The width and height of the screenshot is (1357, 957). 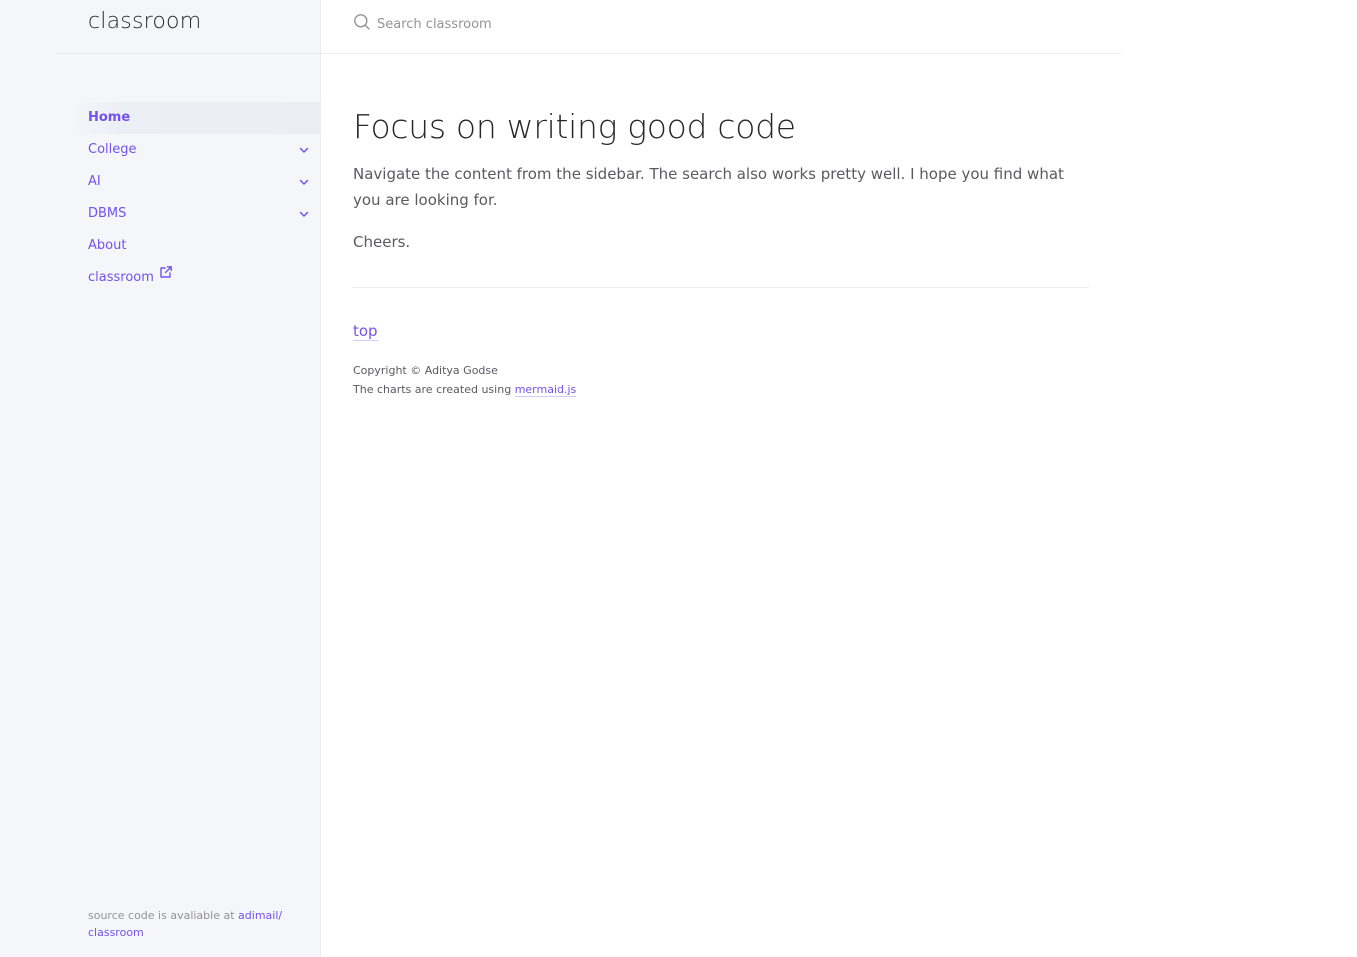 What do you see at coordinates (94, 181) in the screenshot?
I see `sidebar-item-label: AI` at bounding box center [94, 181].